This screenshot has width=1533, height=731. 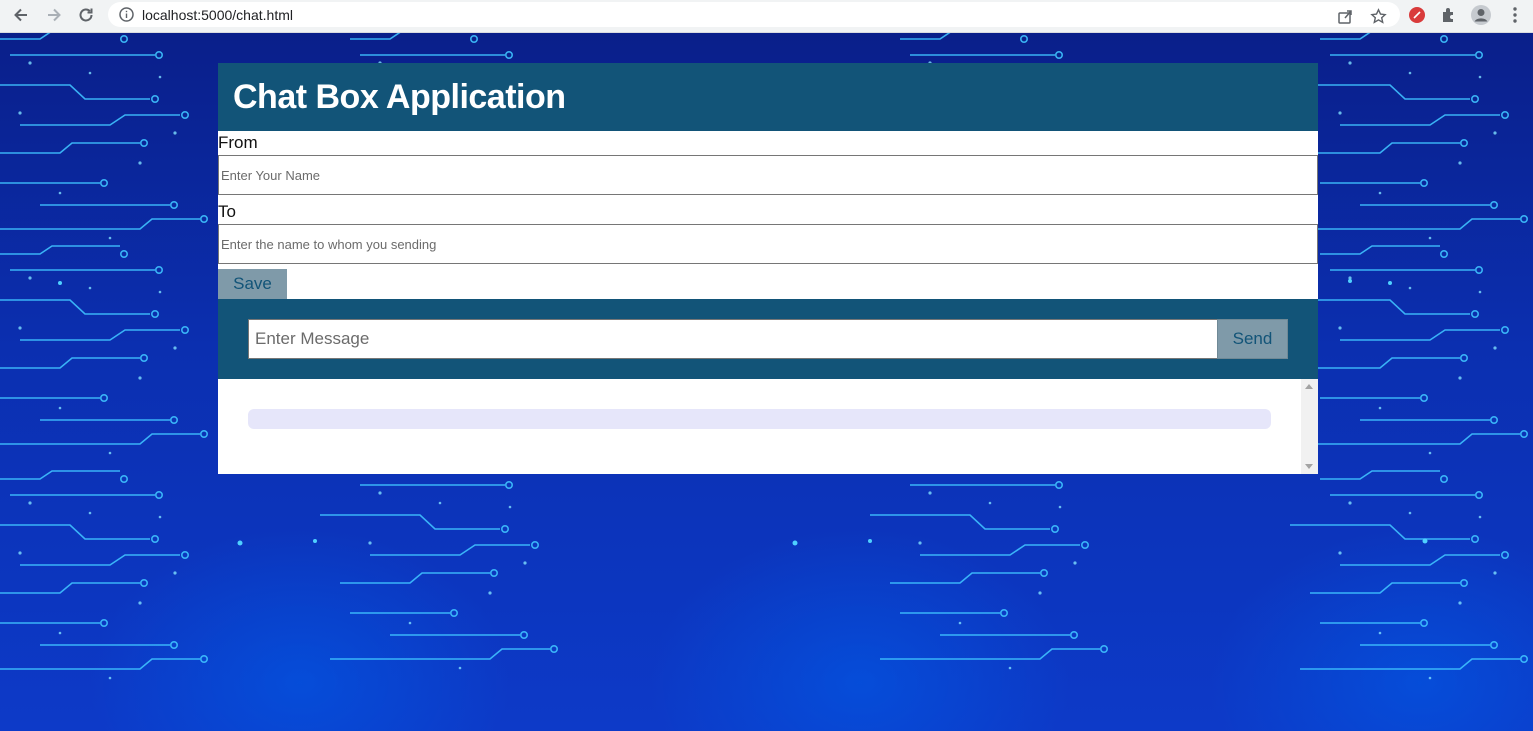 I want to click on message-input, so click(x=733, y=339).